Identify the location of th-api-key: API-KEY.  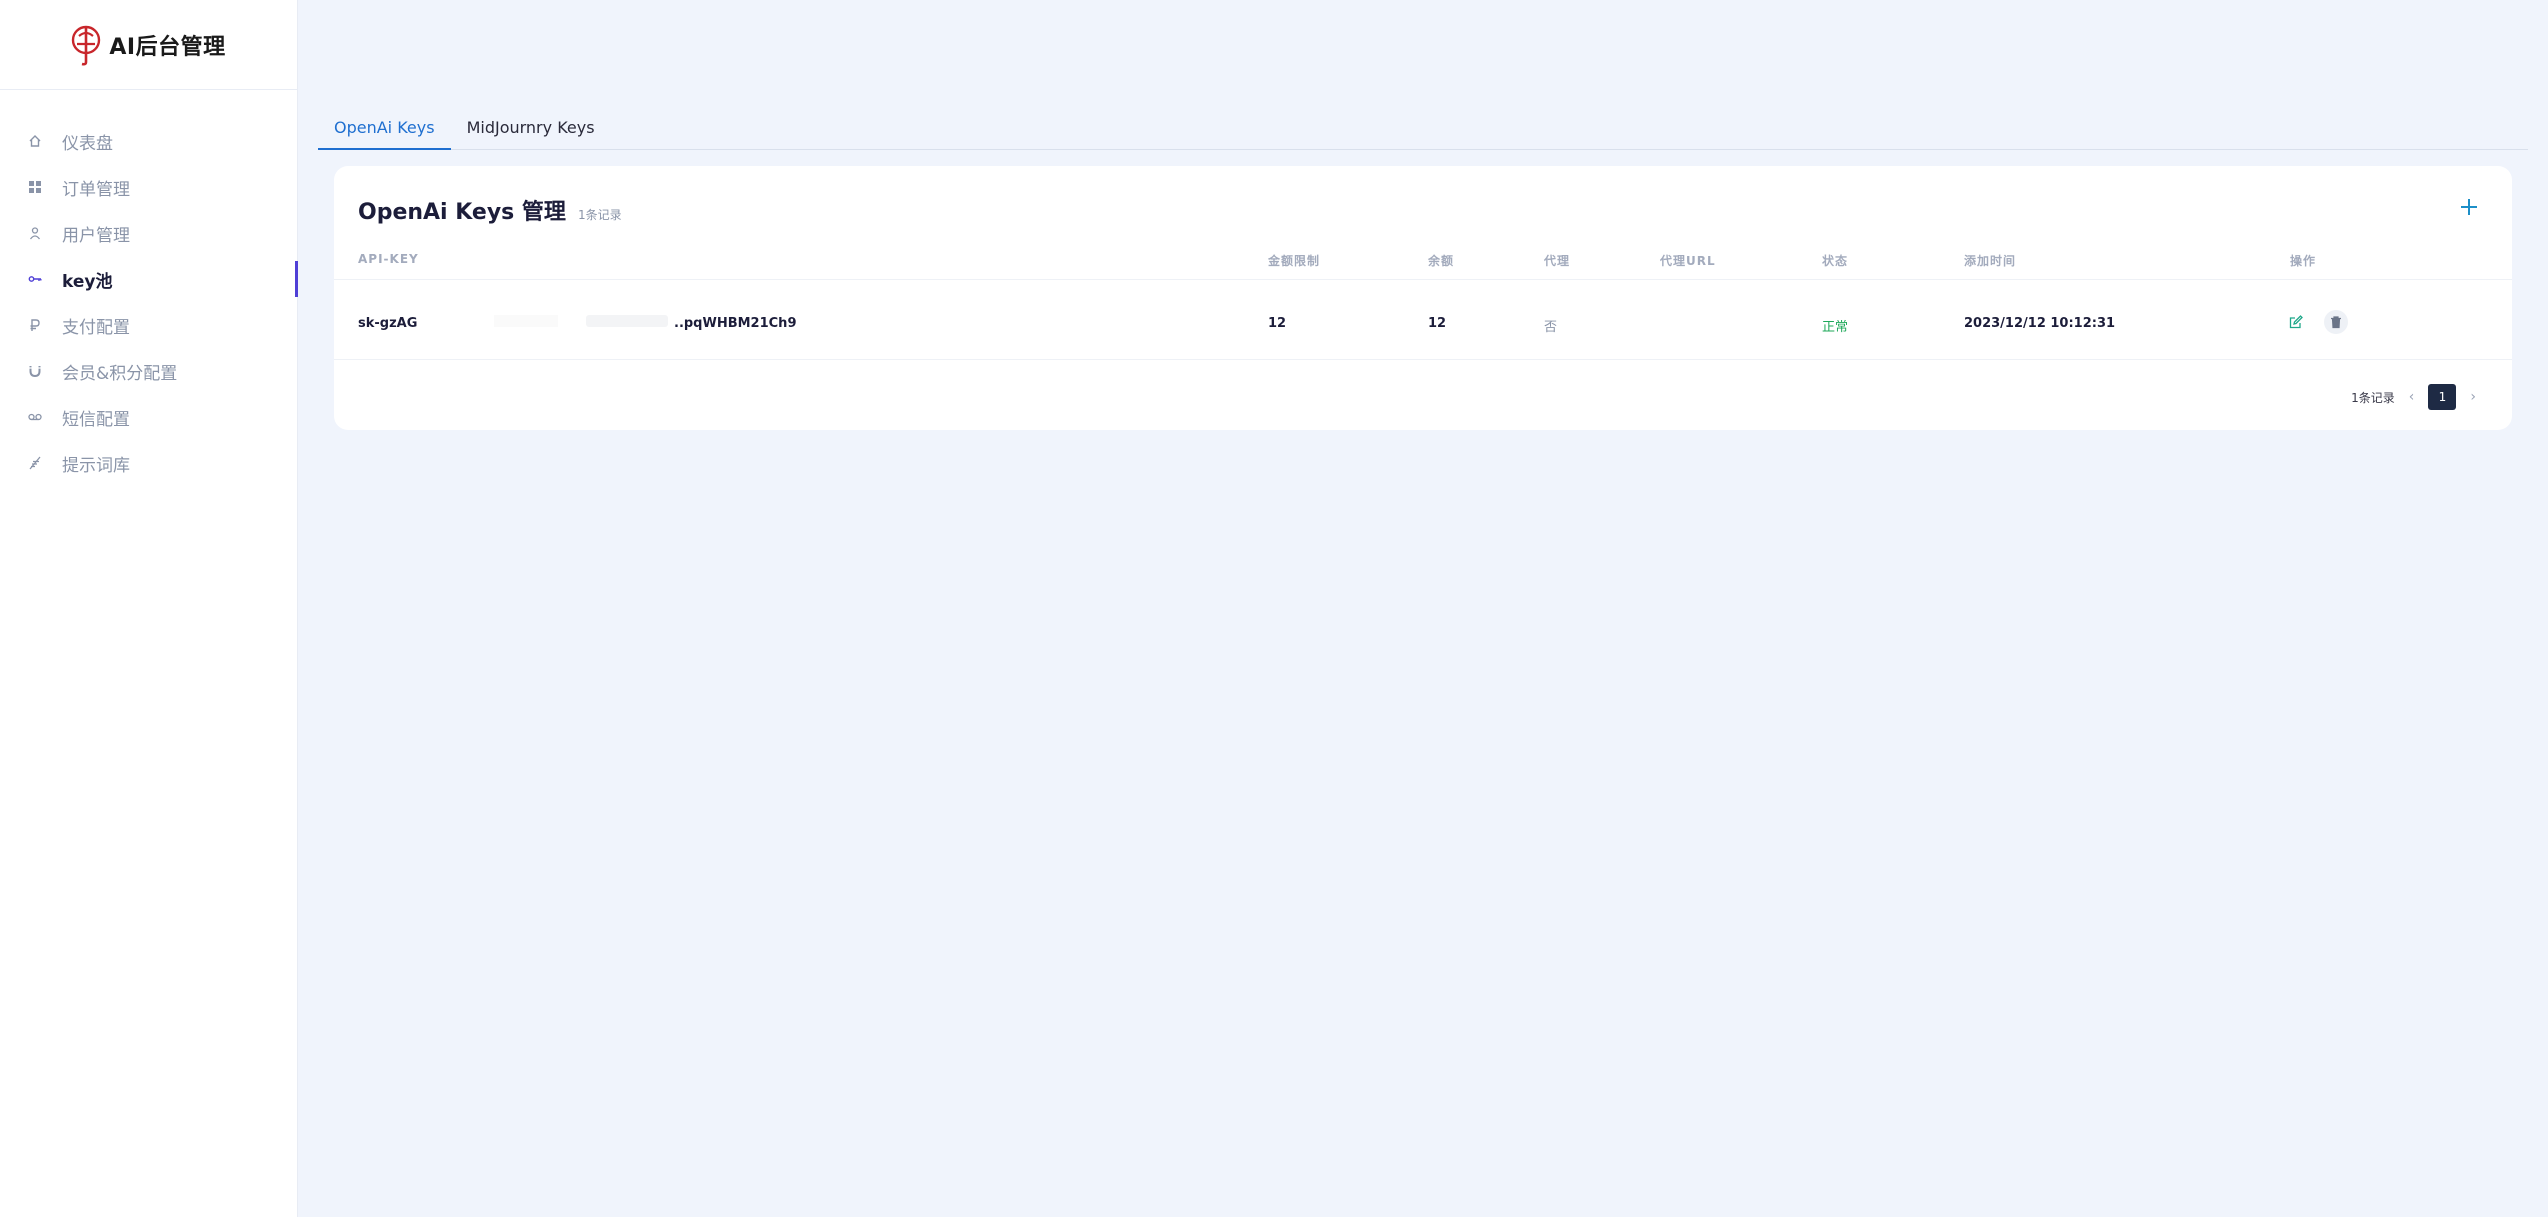
(388, 259).